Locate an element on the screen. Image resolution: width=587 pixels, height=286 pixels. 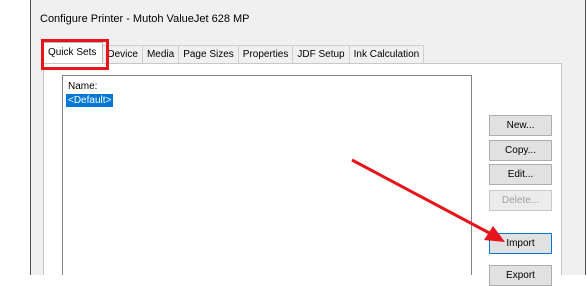
import-arrow-annotation is located at coordinates (428, 200).